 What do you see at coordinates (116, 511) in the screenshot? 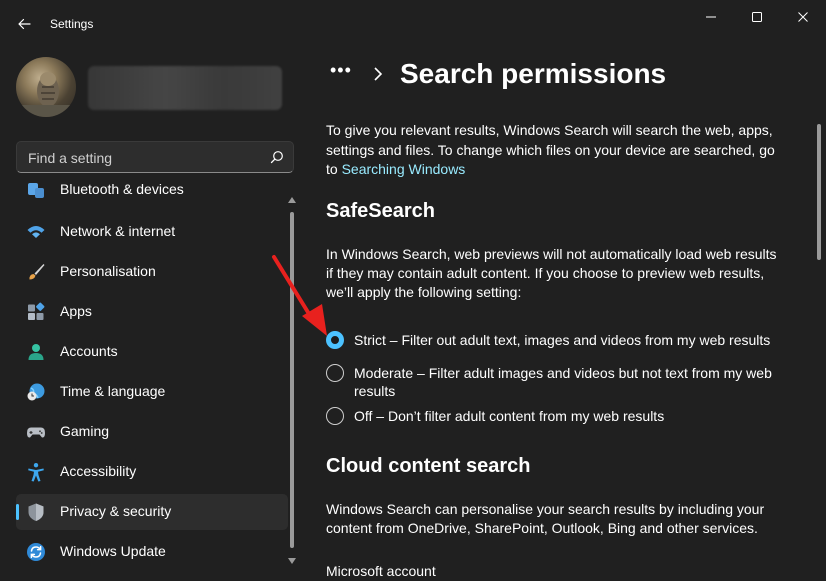
I see `sidebar-item-label: Privacy & security` at bounding box center [116, 511].